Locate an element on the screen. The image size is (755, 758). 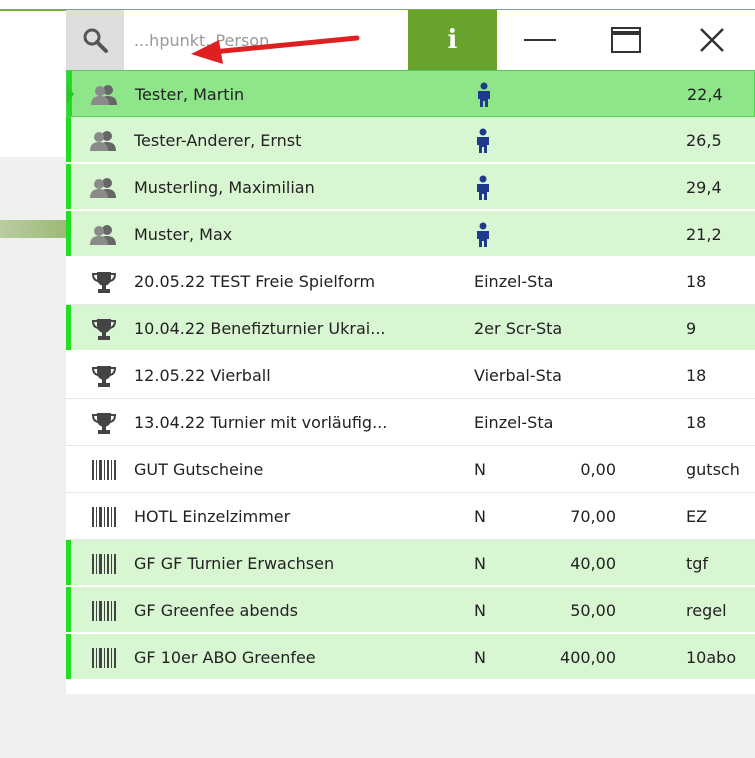
row-category: Vierbal-Sta is located at coordinates (518, 375).